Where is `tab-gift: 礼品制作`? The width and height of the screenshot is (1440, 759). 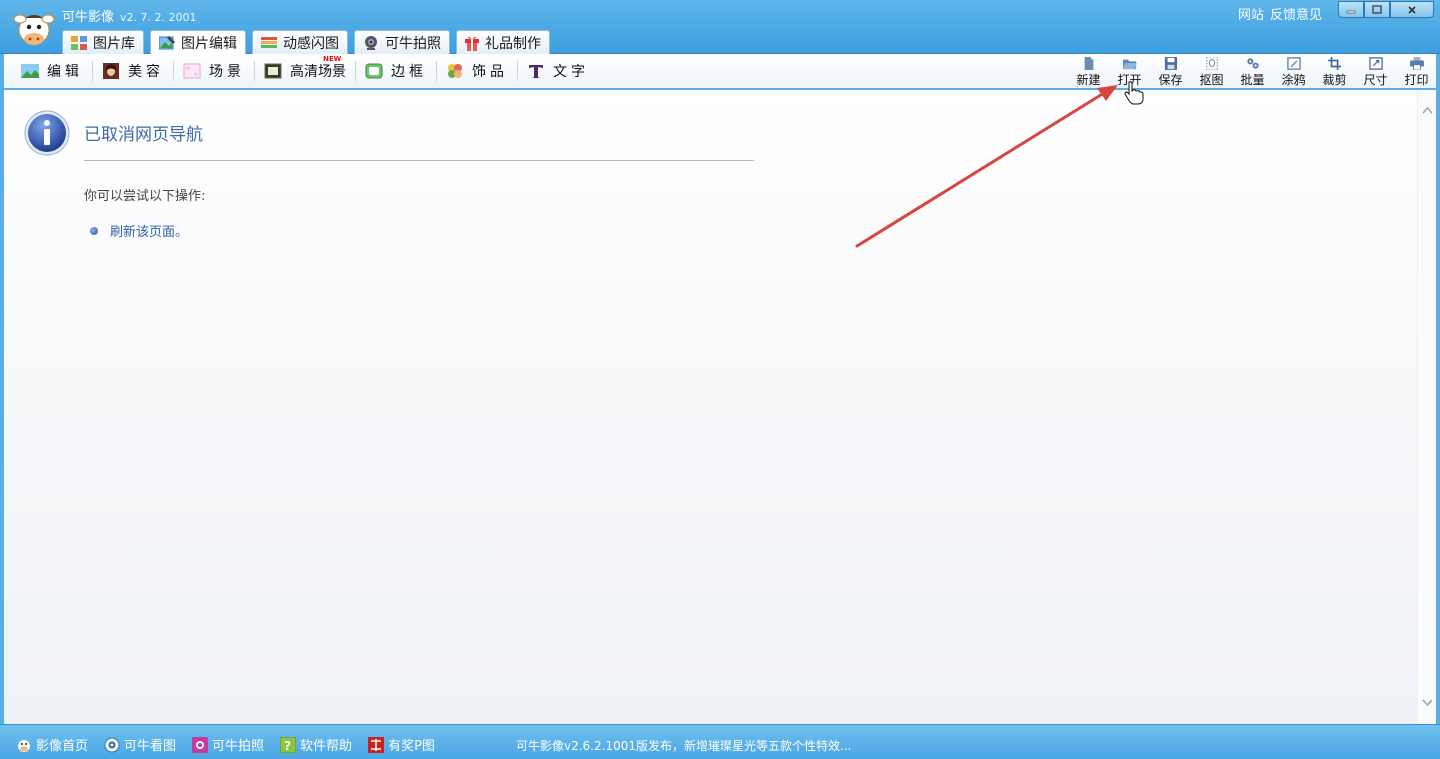
tab-gift: 礼品制作 is located at coordinates (503, 42).